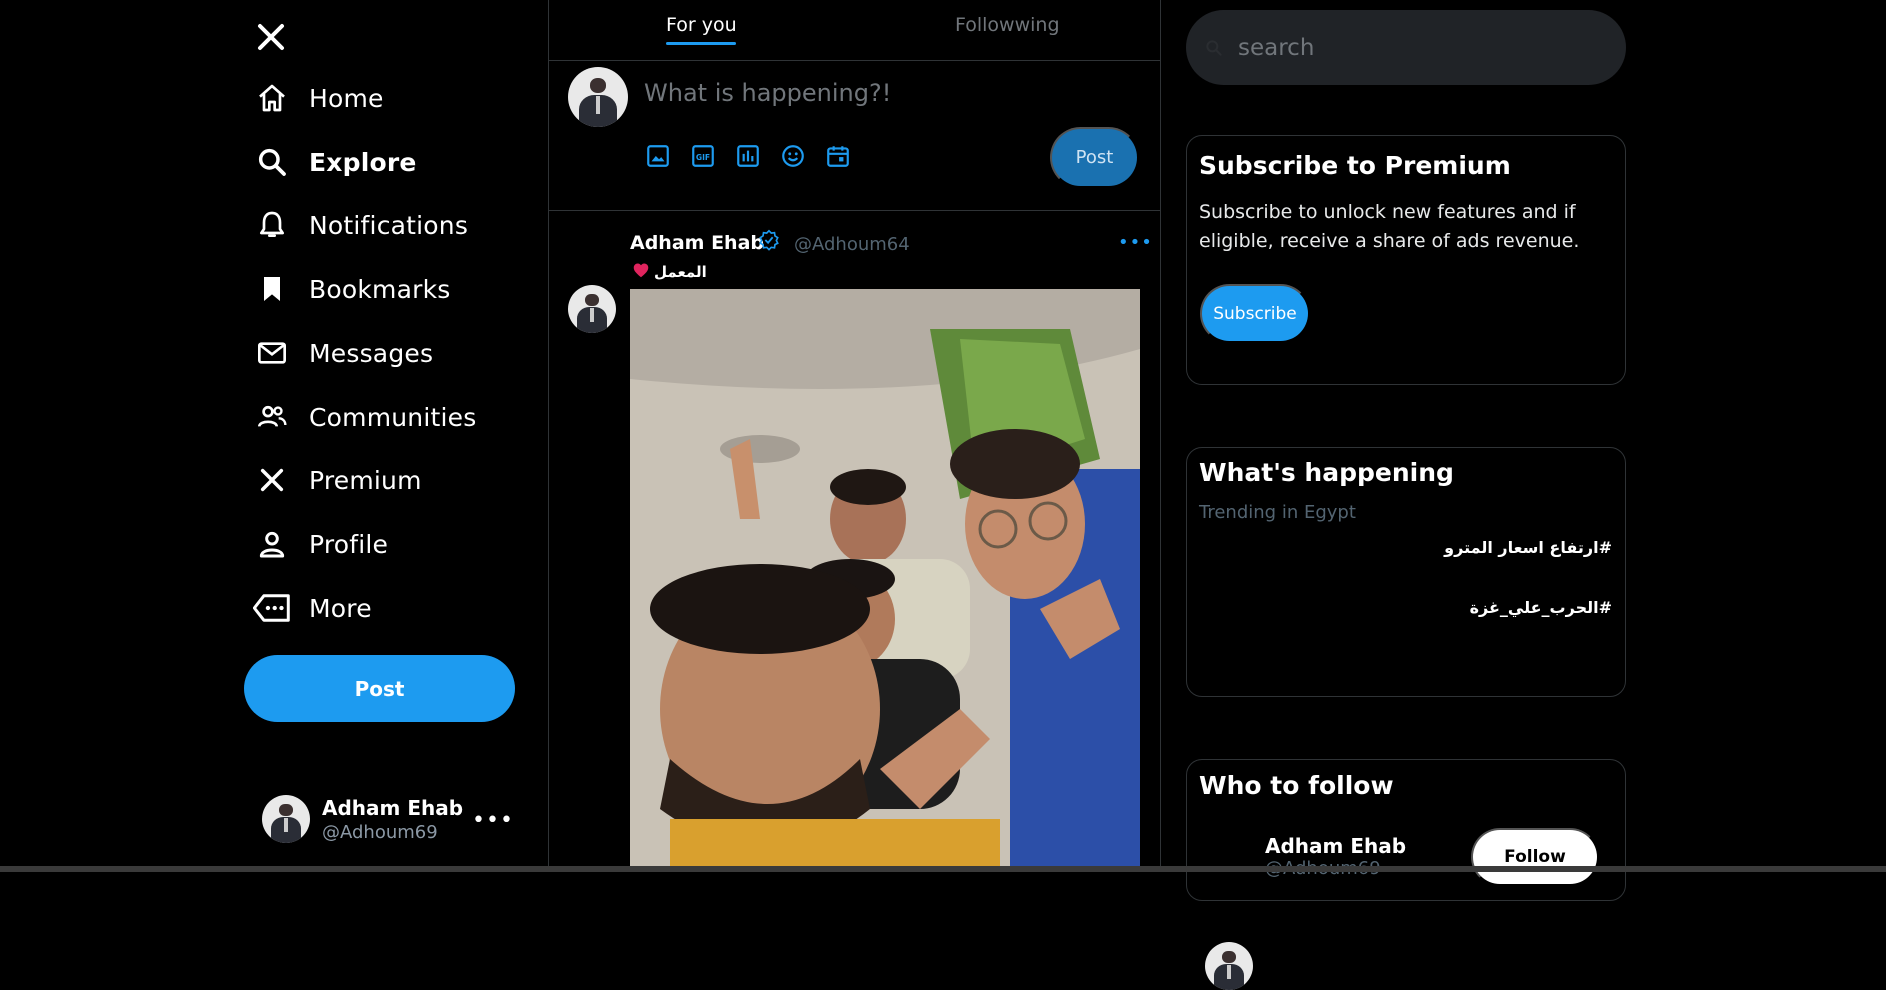  I want to click on gif-icon: GIF, so click(703, 156).